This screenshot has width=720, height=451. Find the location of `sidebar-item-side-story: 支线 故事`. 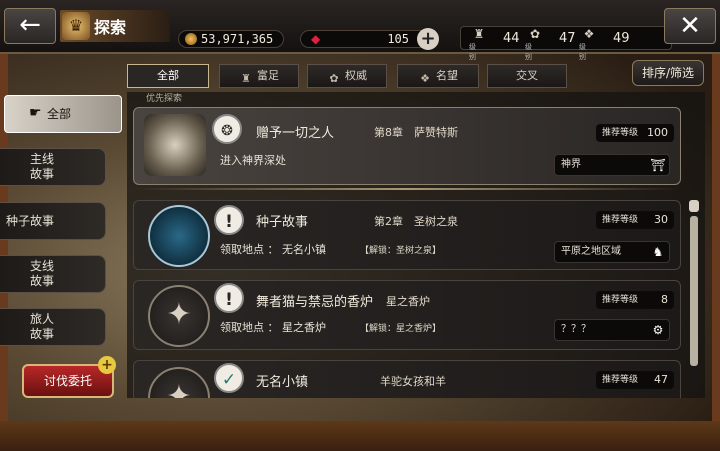

sidebar-item-side-story: 支线 故事 is located at coordinates (53, 274).